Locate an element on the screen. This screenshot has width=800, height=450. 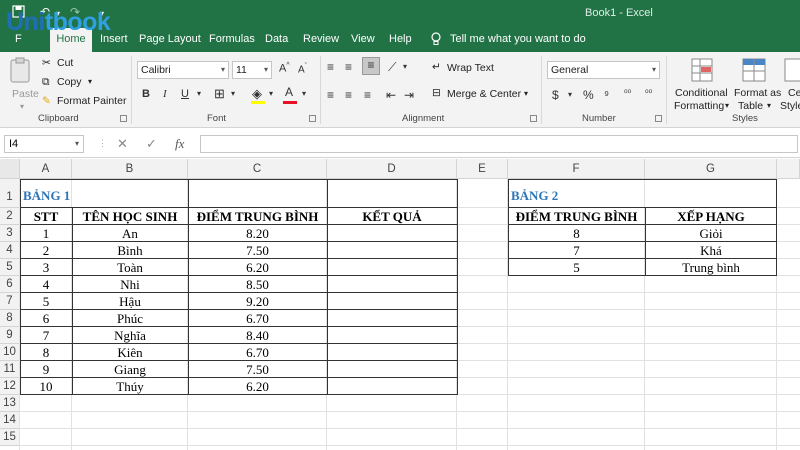
table1-data-cell: 6 is located at coordinates (46, 318).